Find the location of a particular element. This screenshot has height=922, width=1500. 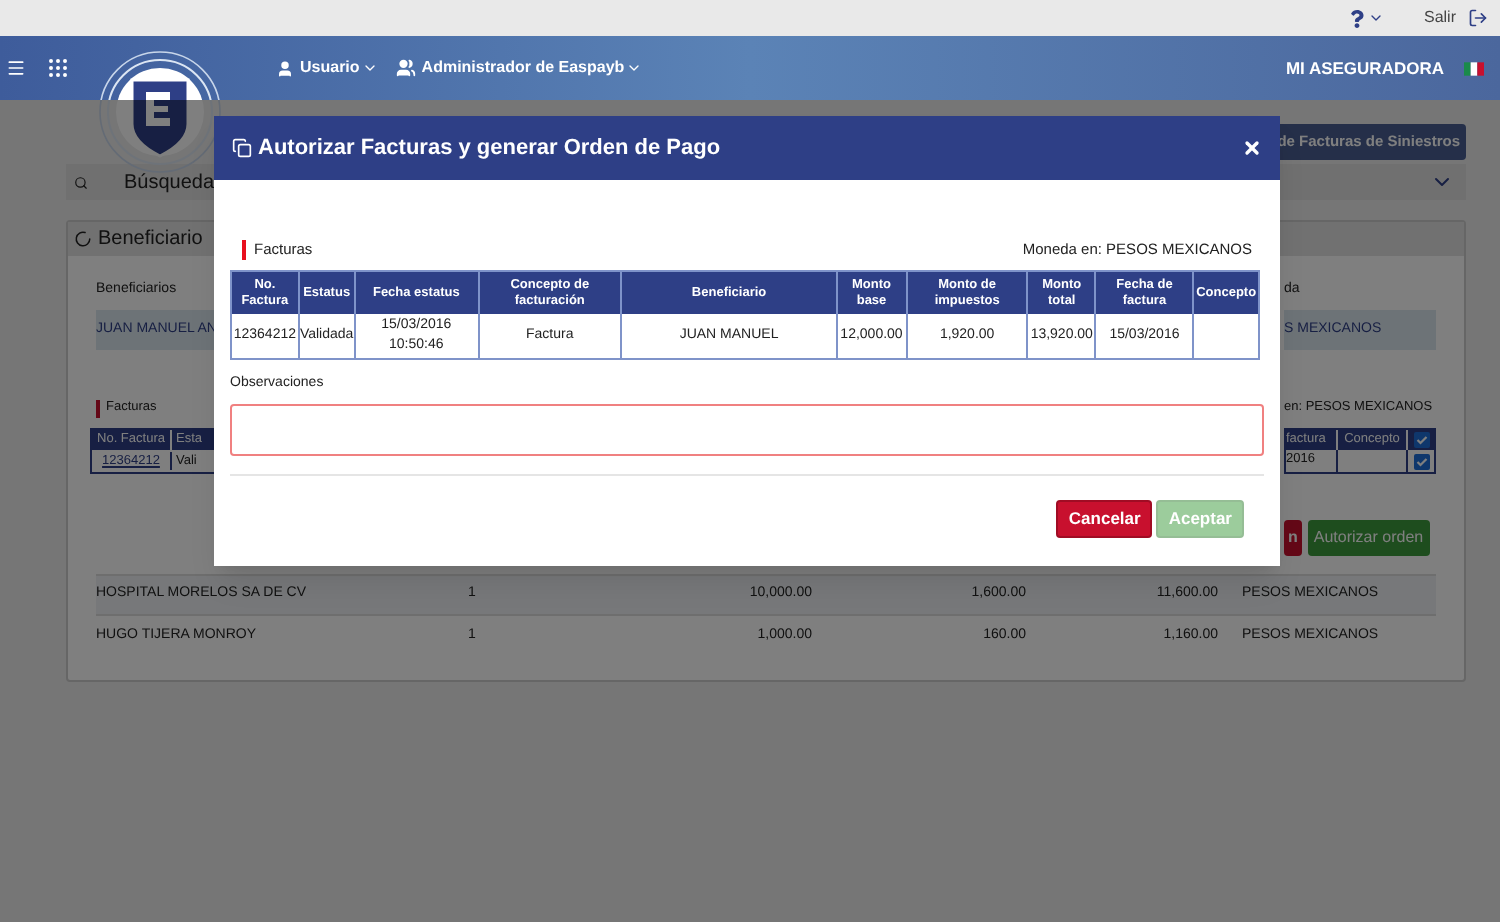

spinner-icon is located at coordinates (83, 239).